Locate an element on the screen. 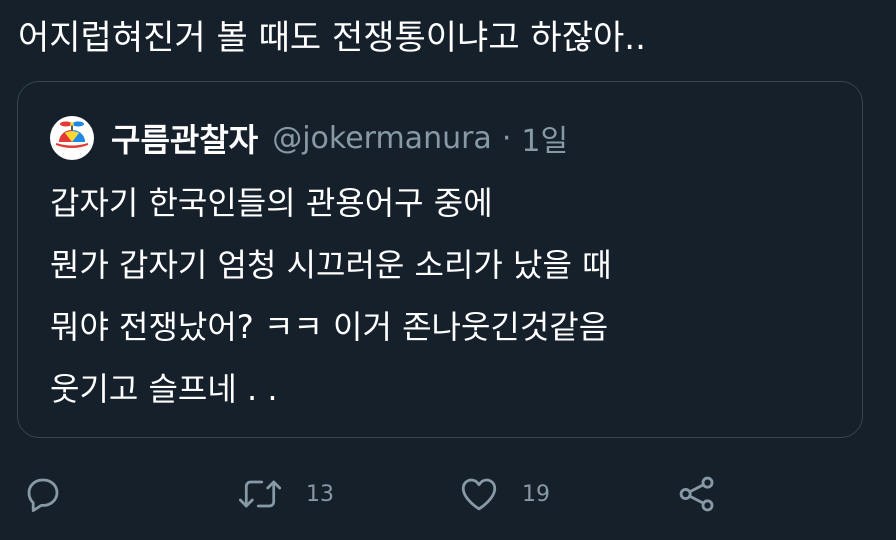 This screenshot has height=540, width=896. quoted-display-name: 구름관찰자 is located at coordinates (184, 138).